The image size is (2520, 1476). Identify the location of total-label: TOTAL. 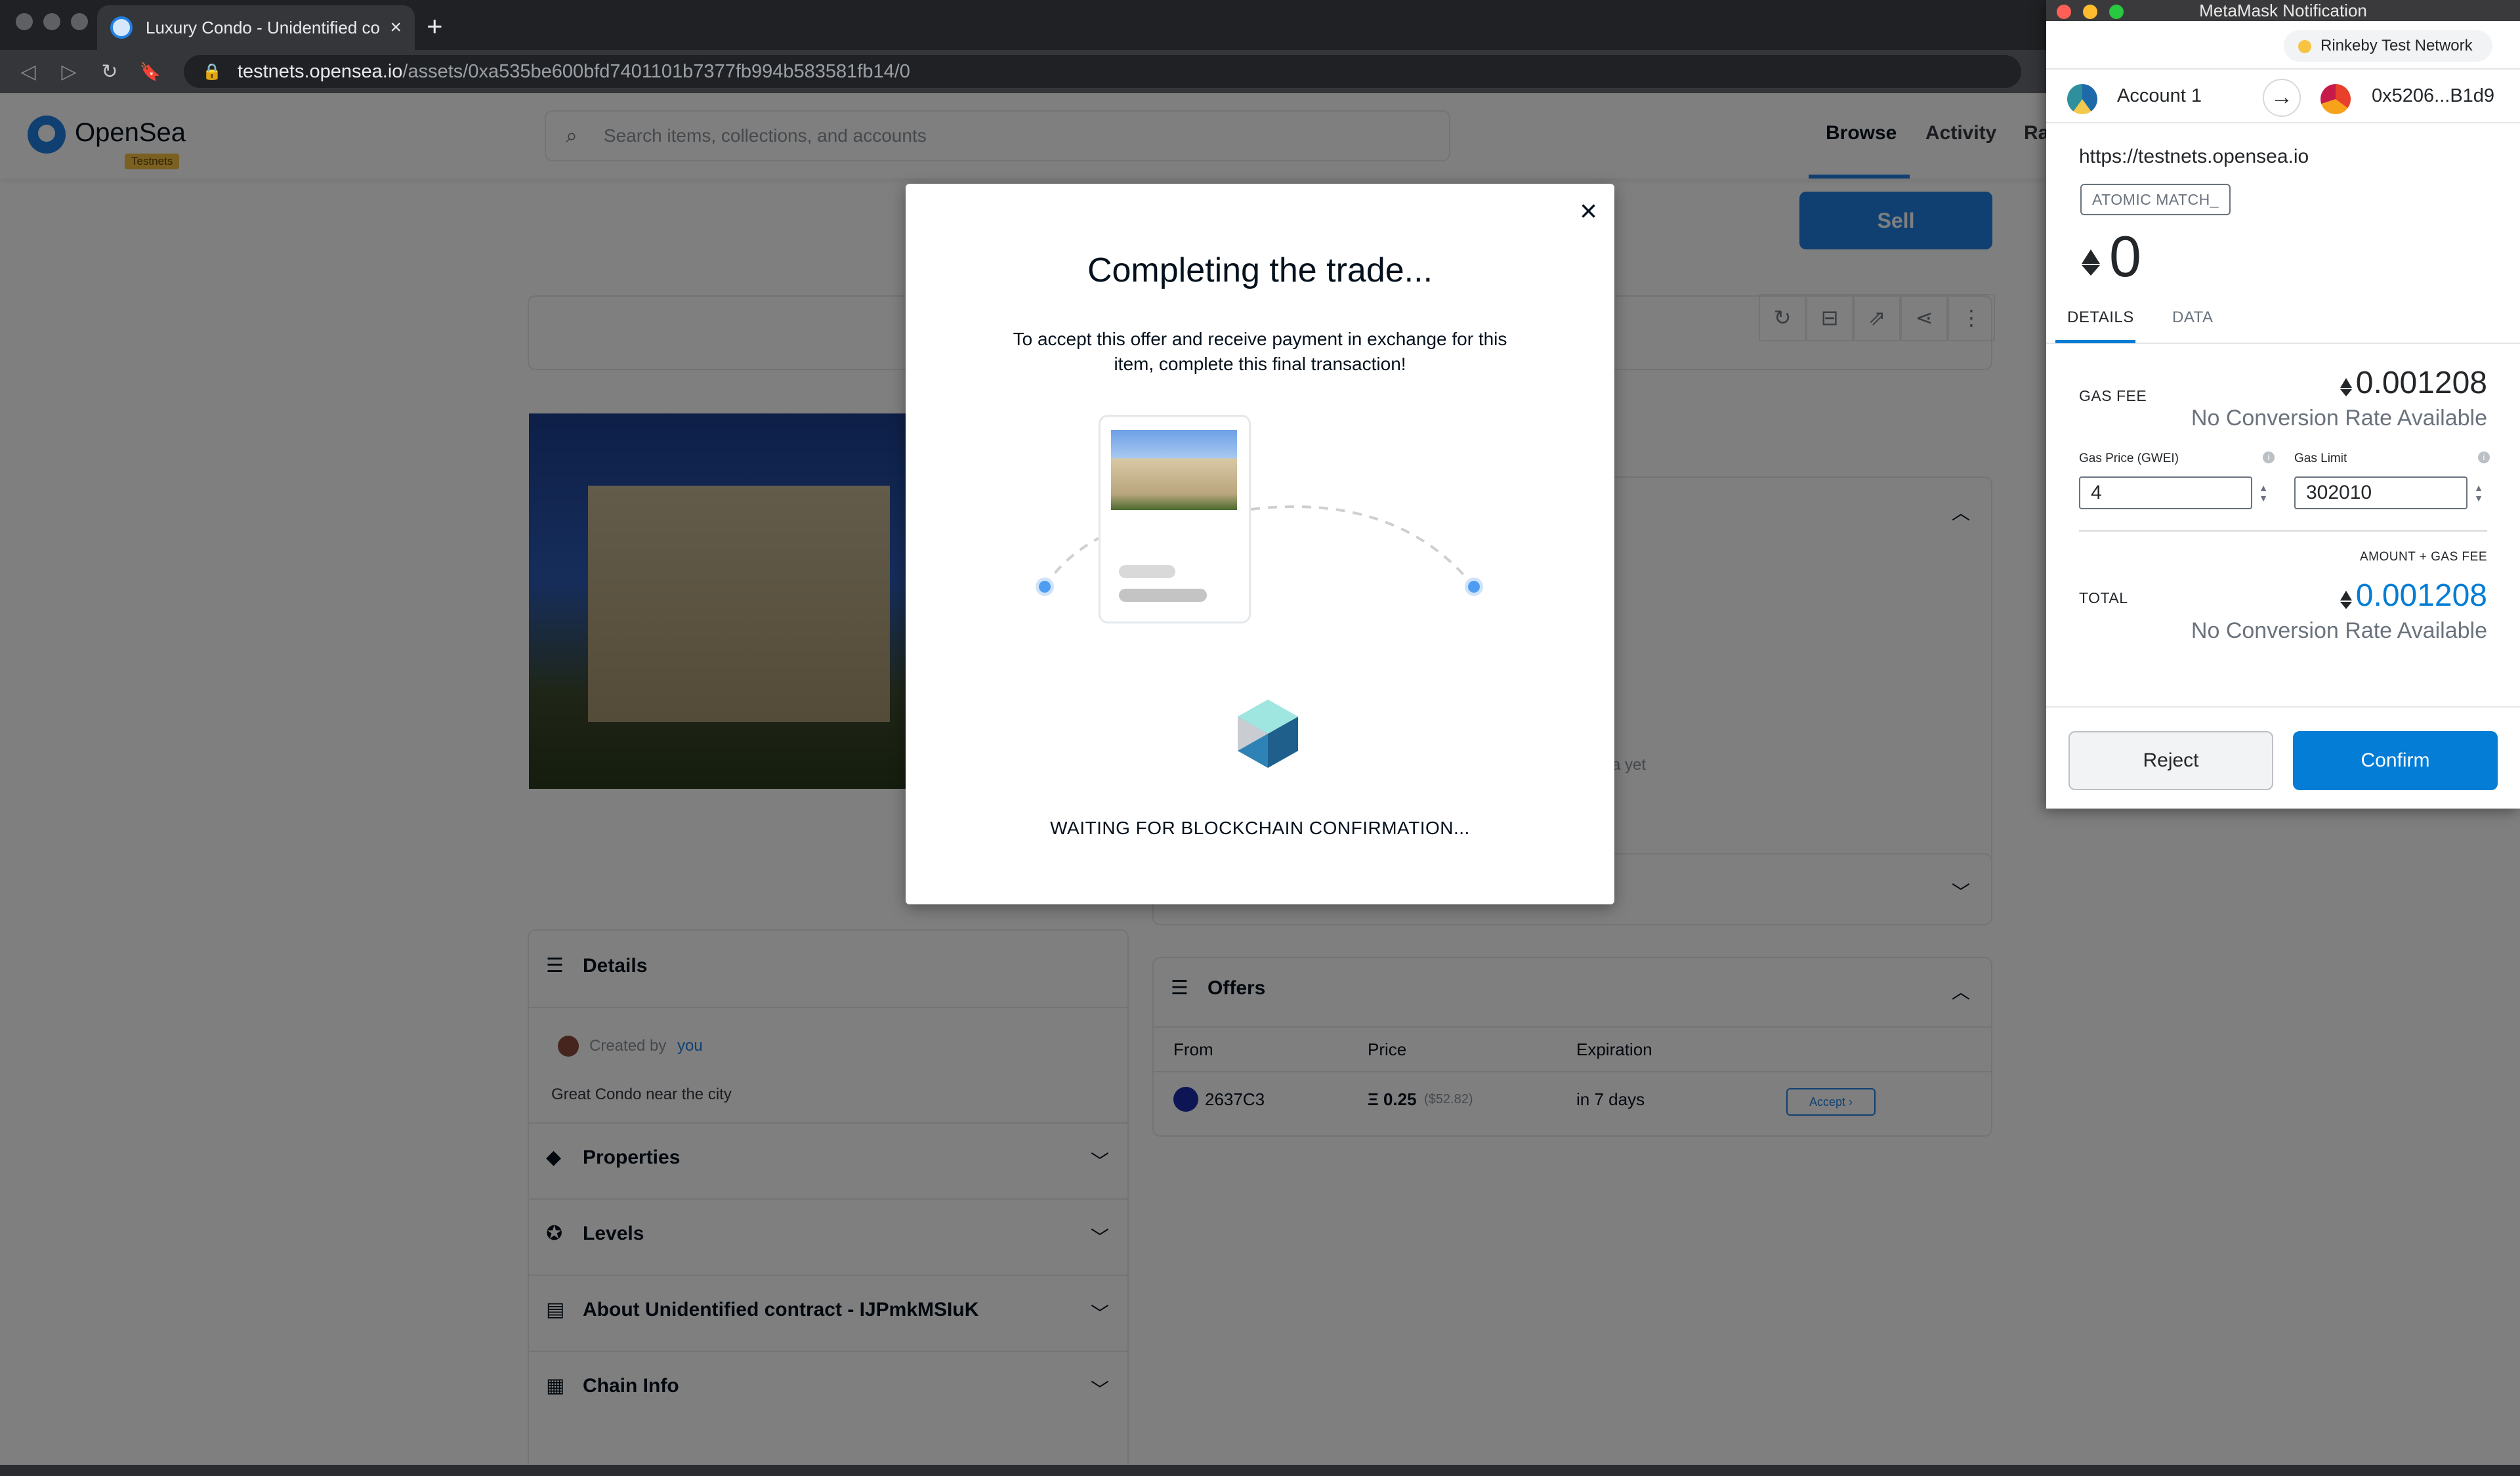
(2103, 597).